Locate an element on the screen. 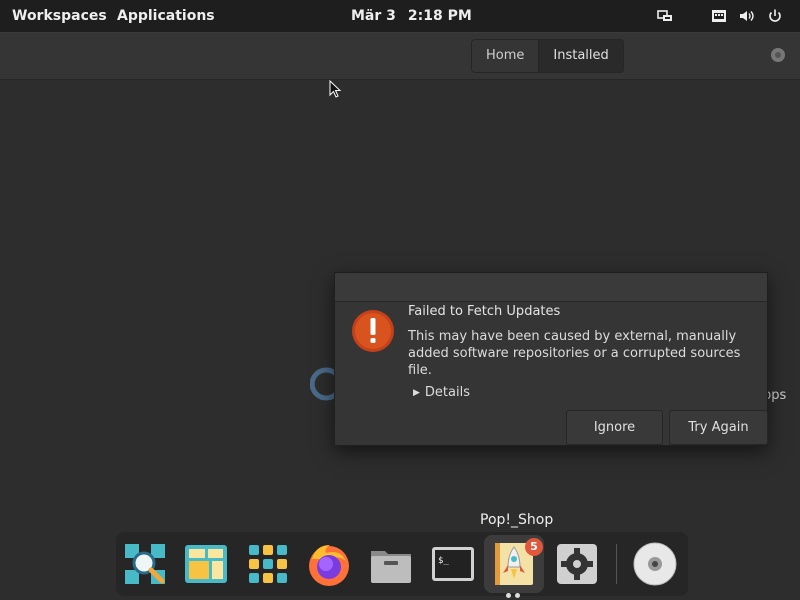  clock-button: Mär 3 2:18 PM is located at coordinates (411, 16).